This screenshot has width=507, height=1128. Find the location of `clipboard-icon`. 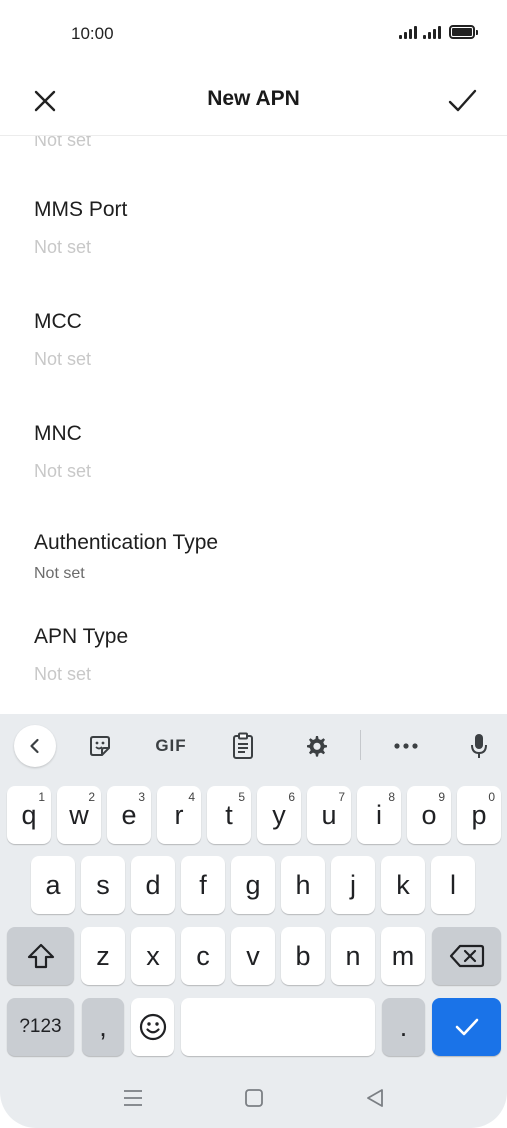

clipboard-icon is located at coordinates (243, 746).